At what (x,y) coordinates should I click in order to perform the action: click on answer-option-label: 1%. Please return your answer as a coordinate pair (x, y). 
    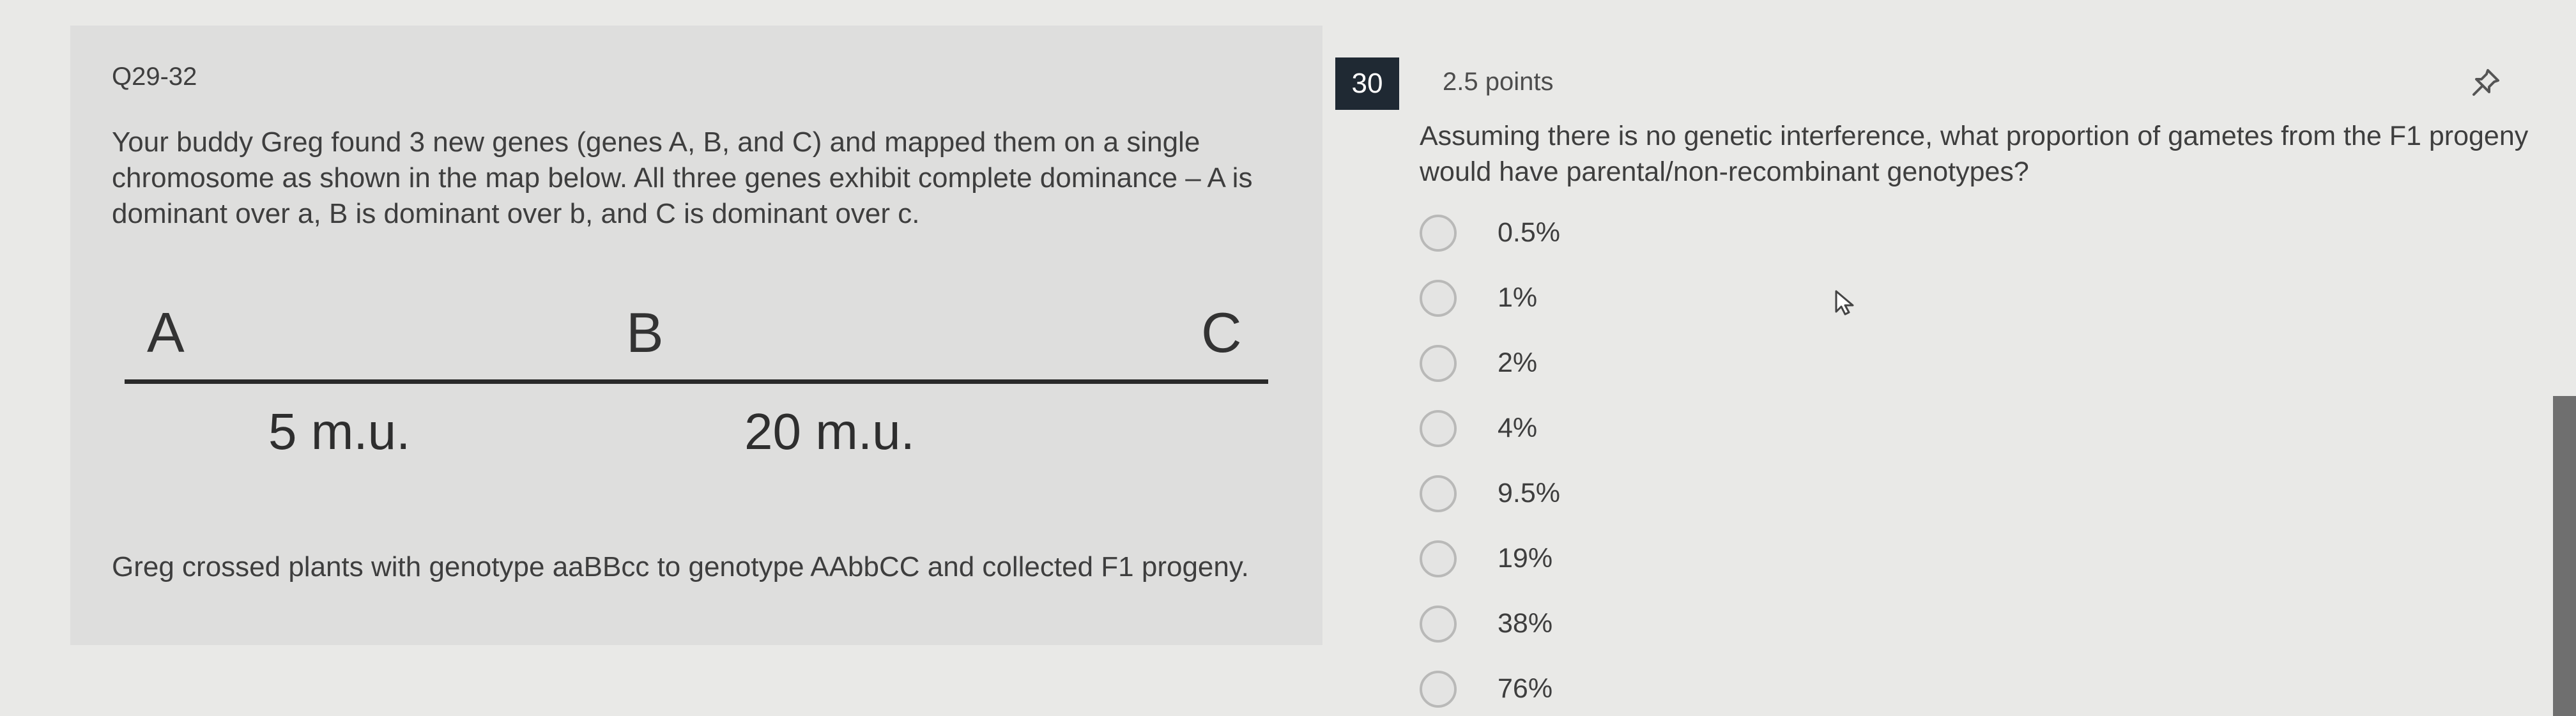
    Looking at the image, I should click on (1517, 298).